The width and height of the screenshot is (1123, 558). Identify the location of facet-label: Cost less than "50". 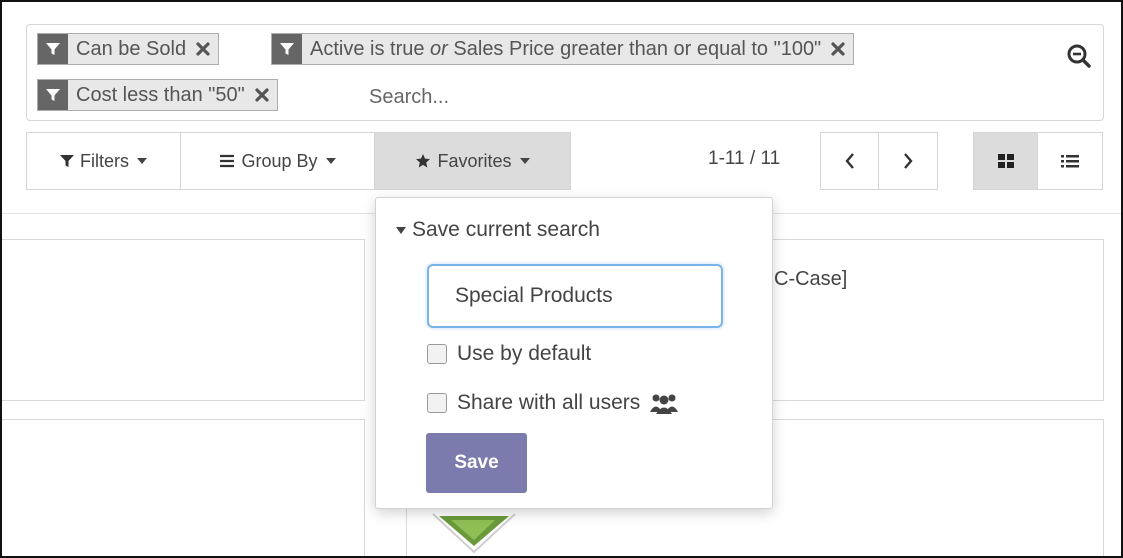
(160, 94).